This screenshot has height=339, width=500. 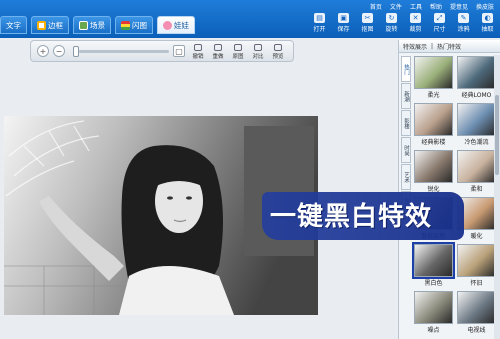 I want to click on panel-scrollbar, so click(x=497, y=197).